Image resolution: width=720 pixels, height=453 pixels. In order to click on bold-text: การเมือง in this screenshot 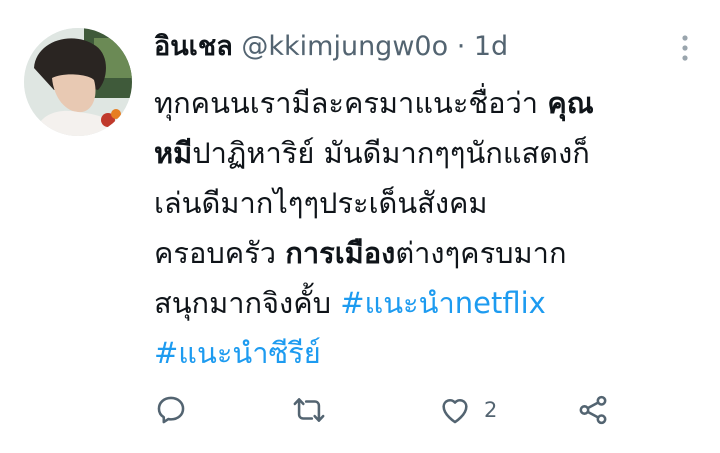, I will do `click(340, 253)`.